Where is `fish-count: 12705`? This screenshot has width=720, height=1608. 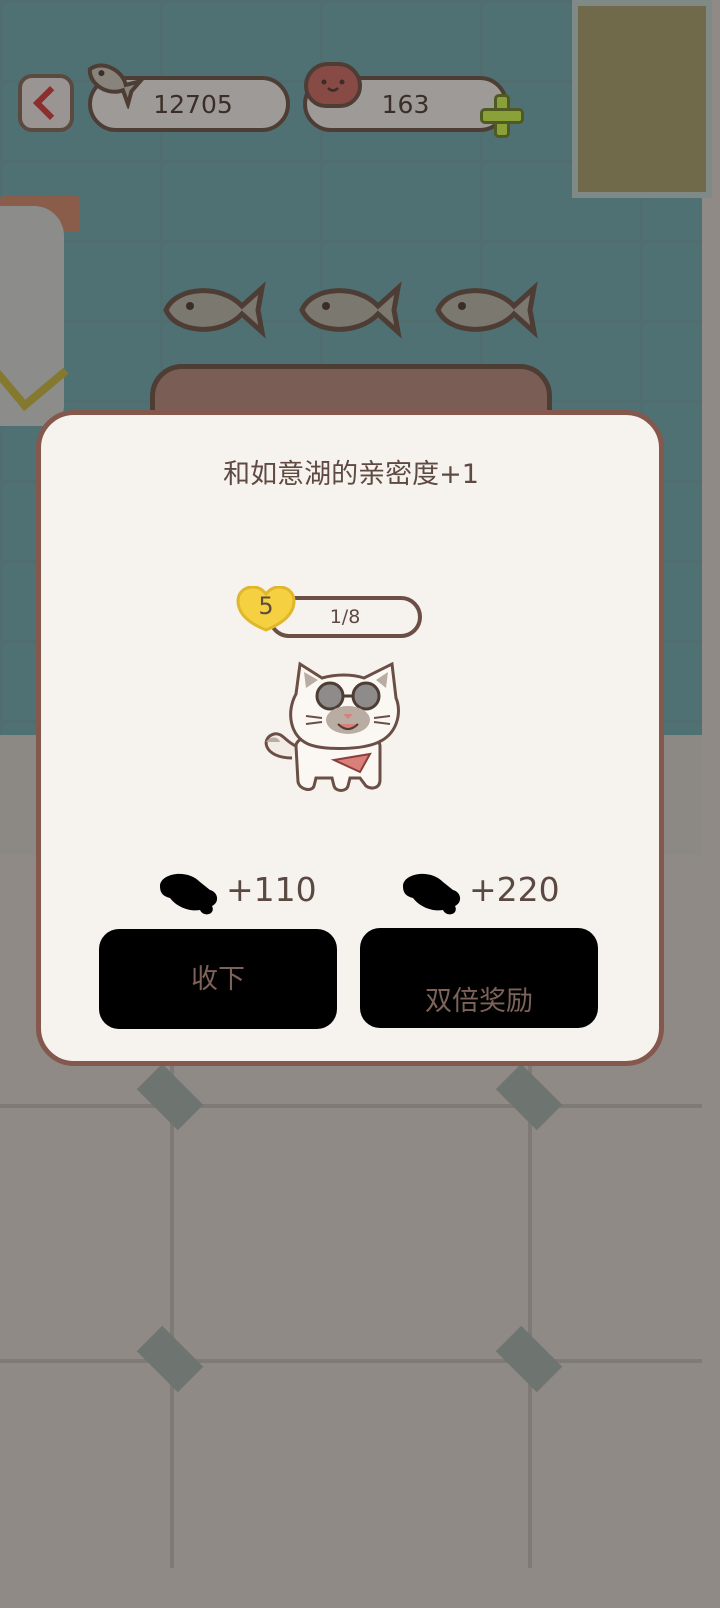 fish-count: 12705 is located at coordinates (193, 104).